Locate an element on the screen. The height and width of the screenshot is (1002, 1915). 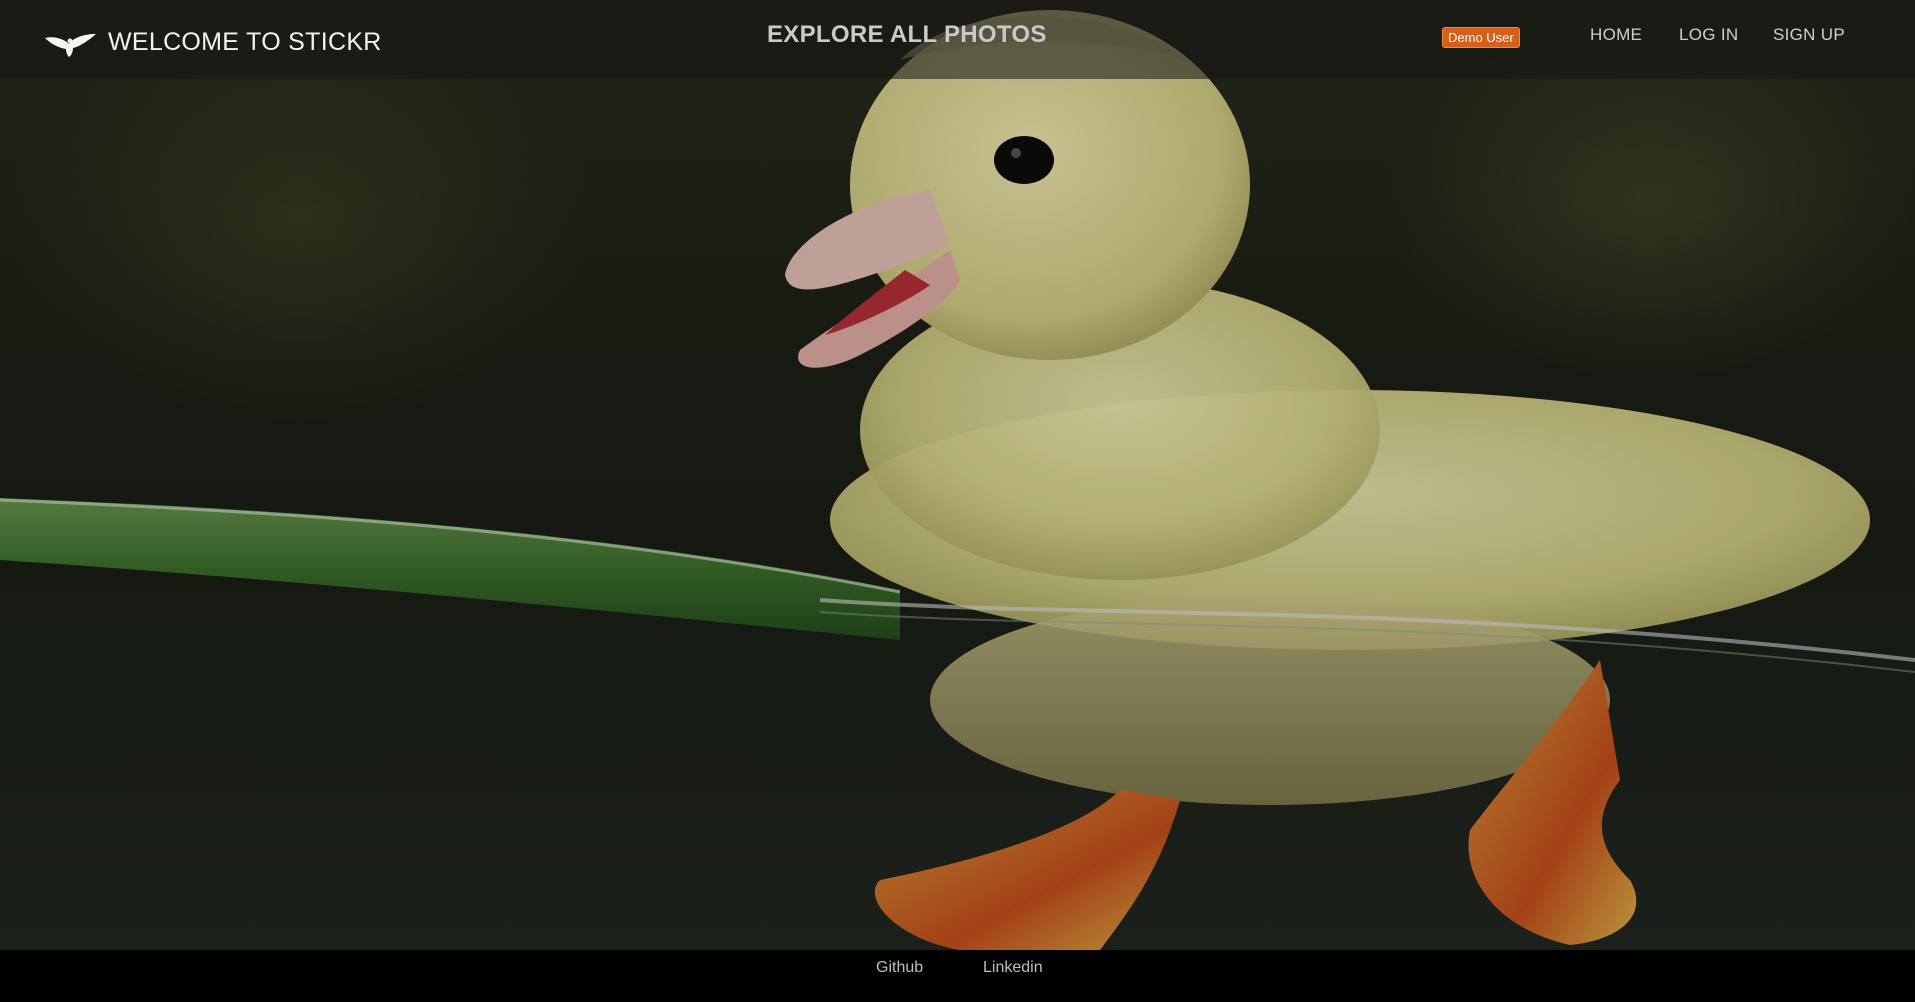
nav-login-link: LOG IN is located at coordinates (1708, 35).